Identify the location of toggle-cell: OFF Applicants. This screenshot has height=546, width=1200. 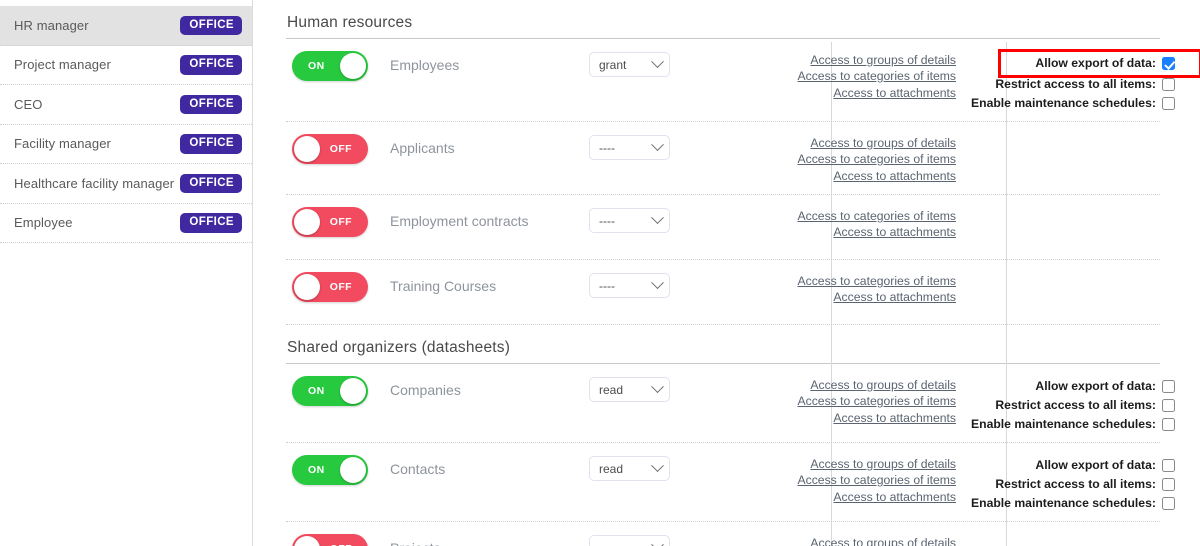
(433, 147).